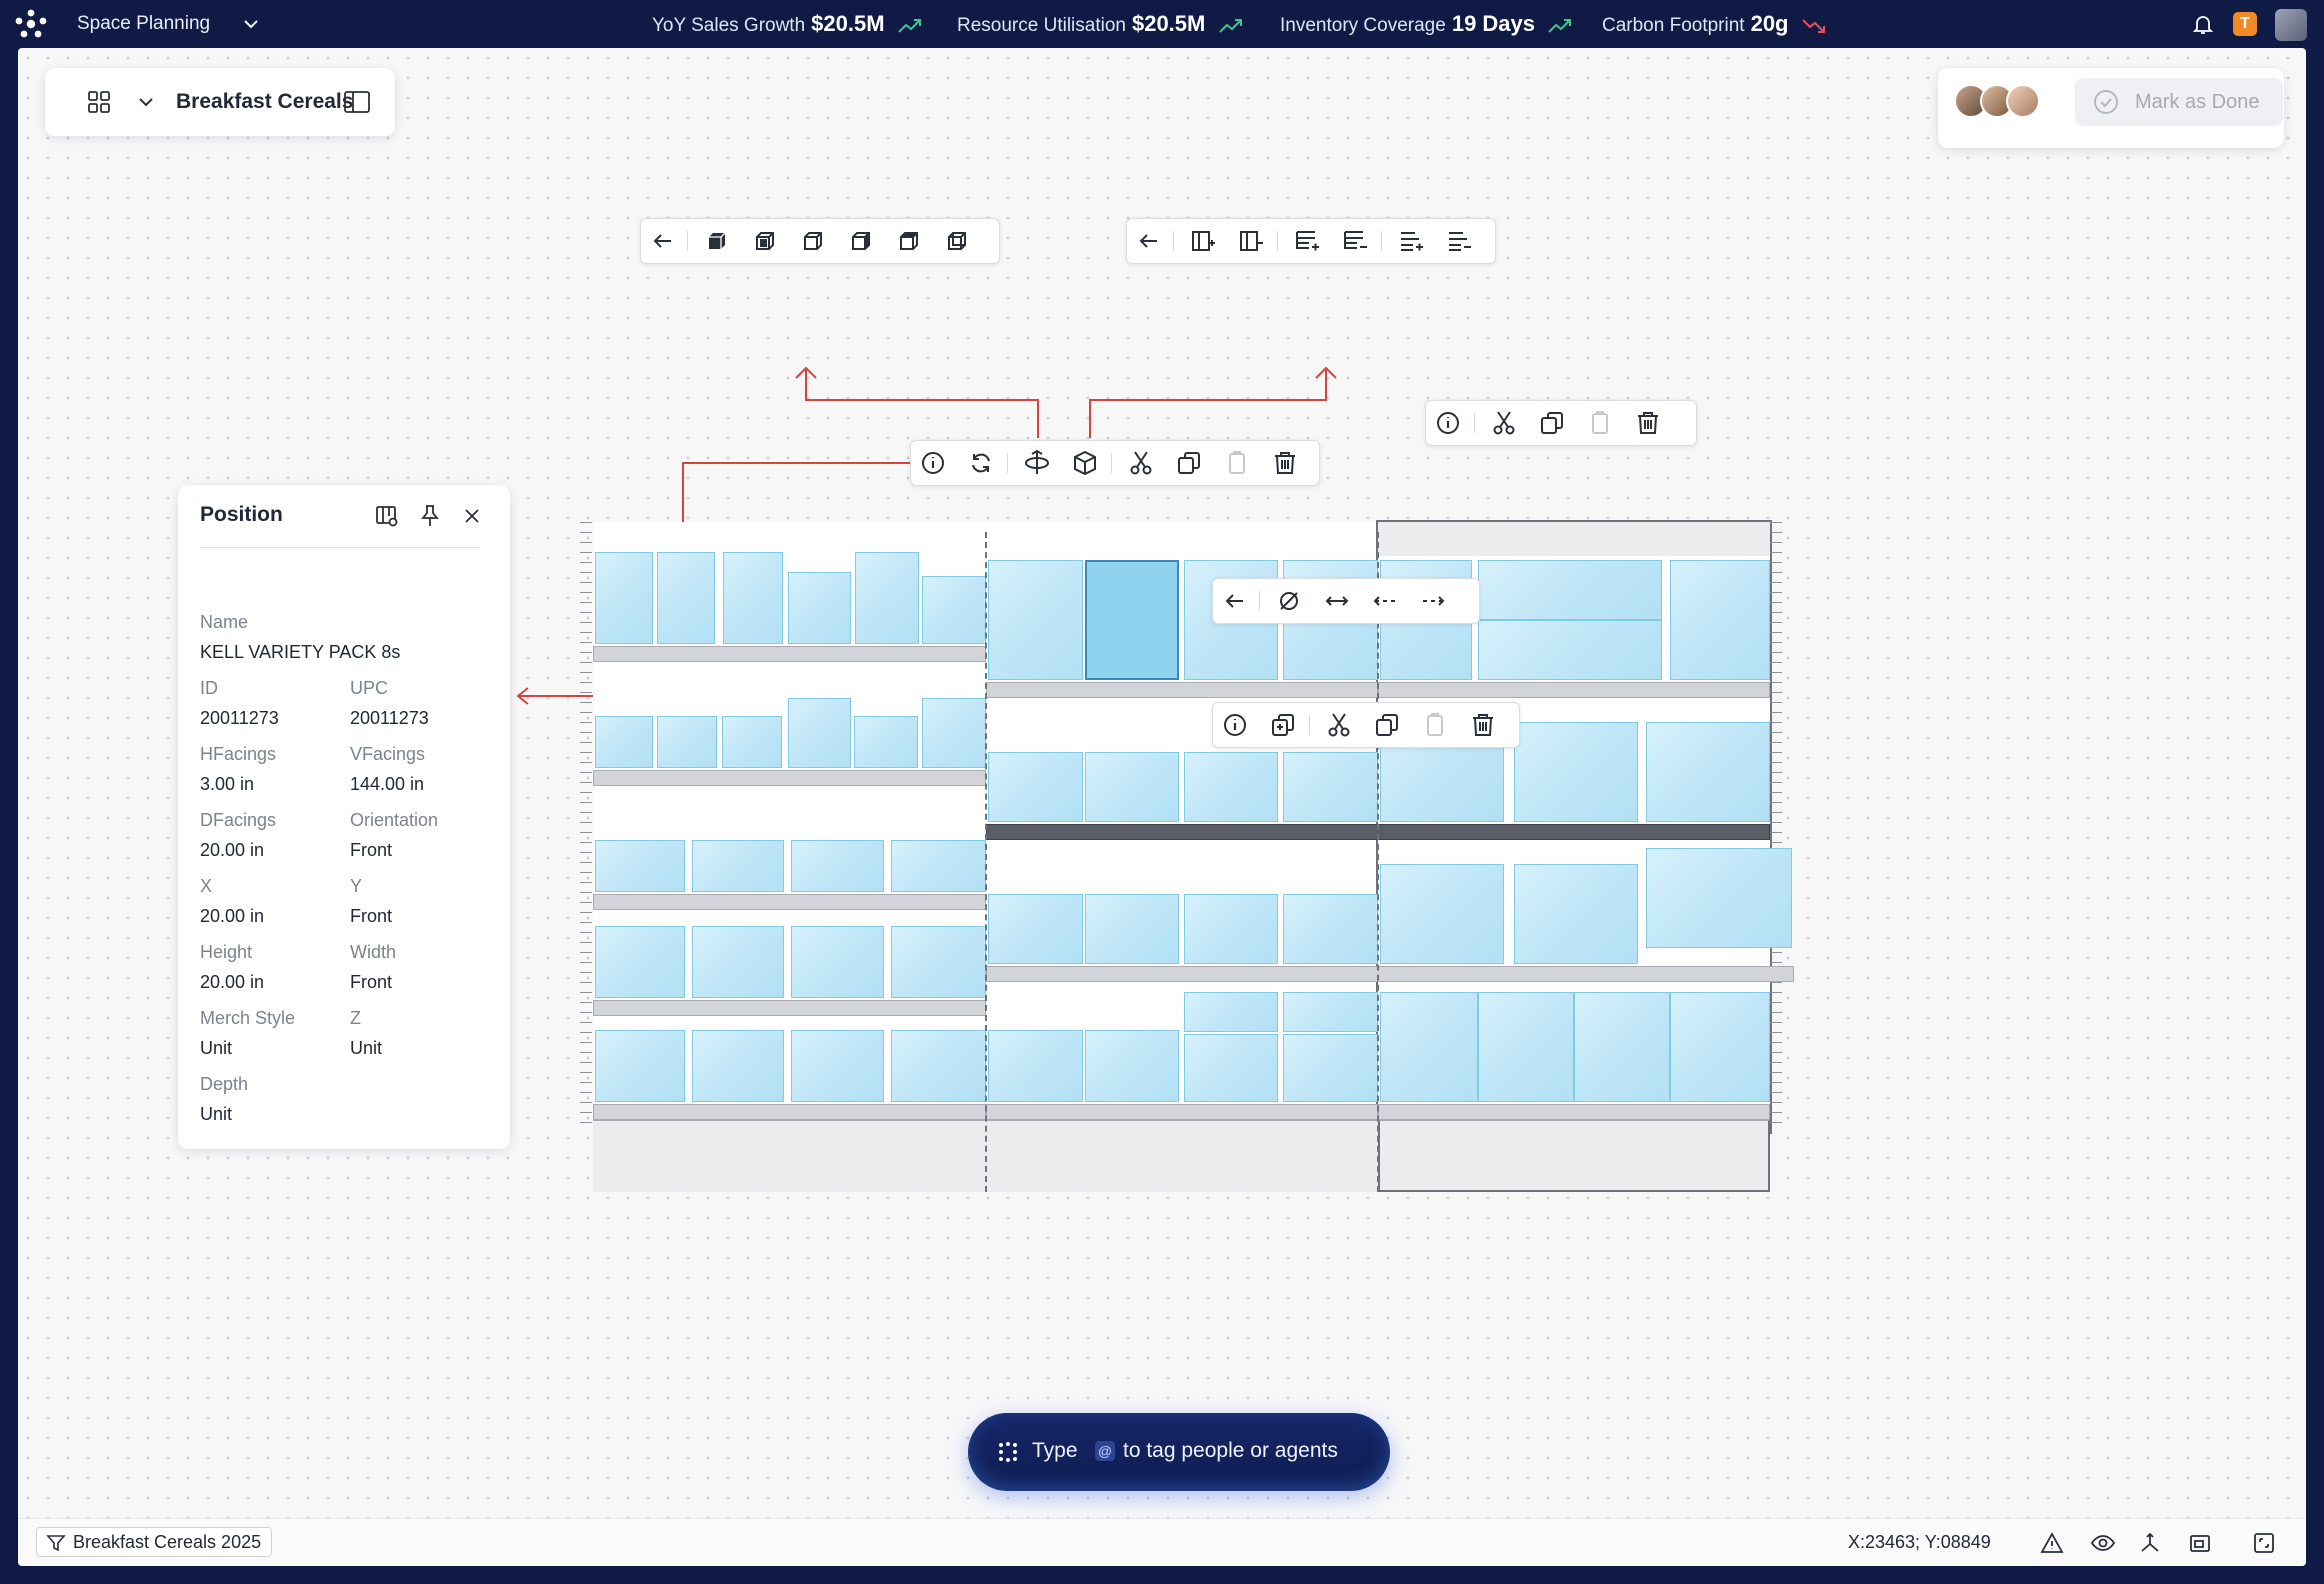 This screenshot has height=1584, width=2324. Describe the element at coordinates (387, 516) in the screenshot. I see `layout-settings-icon` at that location.